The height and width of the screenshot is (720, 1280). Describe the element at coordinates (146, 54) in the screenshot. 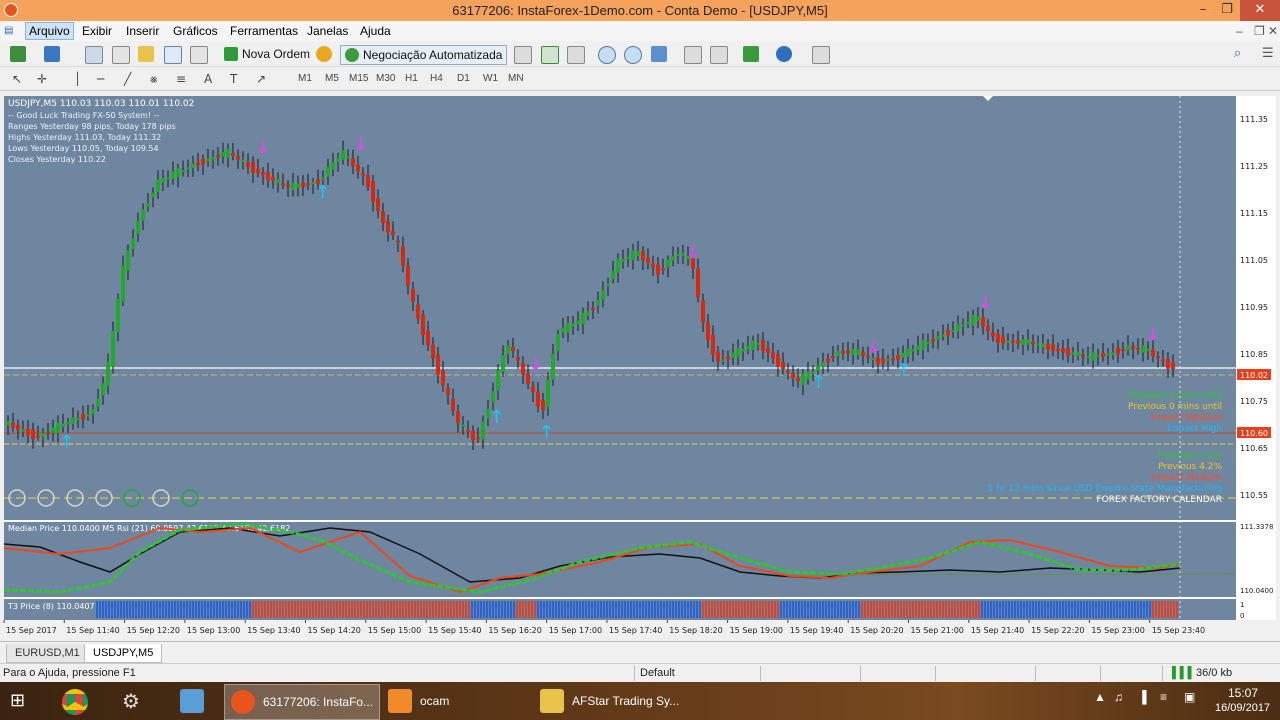

I see `navigator-icon` at that location.